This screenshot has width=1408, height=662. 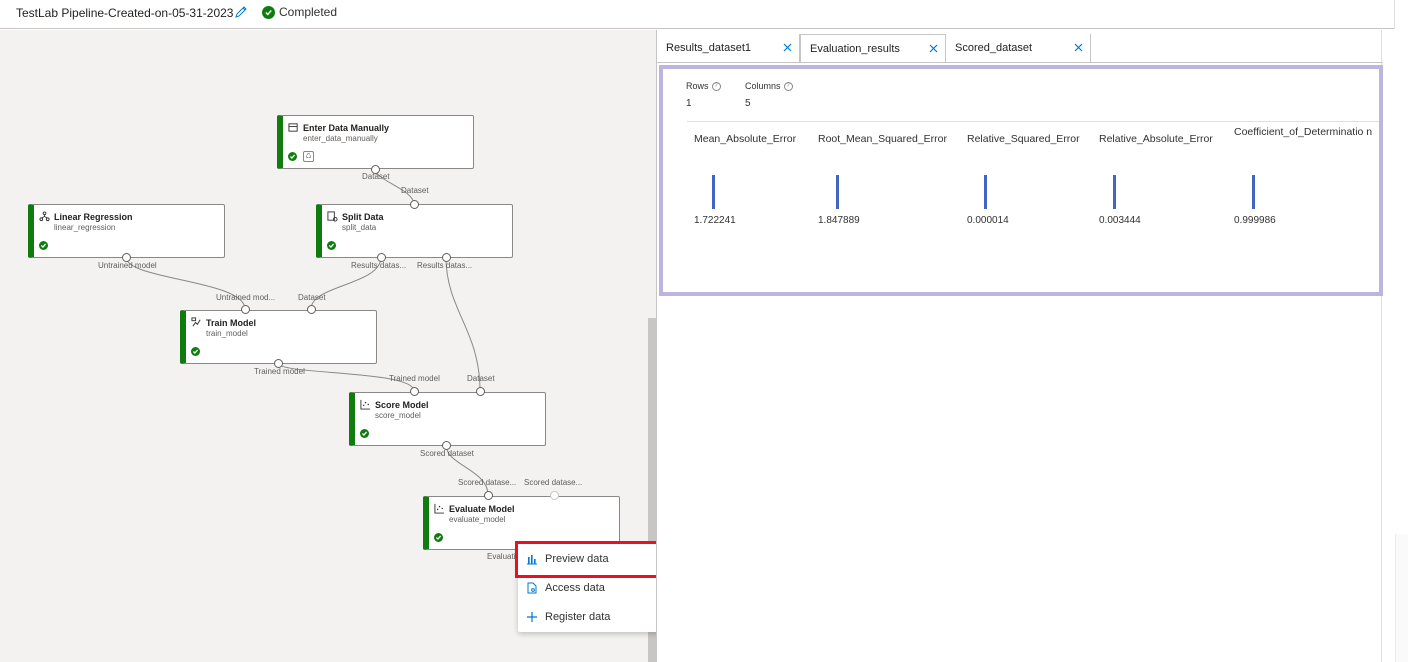 What do you see at coordinates (241, 12) in the screenshot?
I see `edit-pencil-icon` at bounding box center [241, 12].